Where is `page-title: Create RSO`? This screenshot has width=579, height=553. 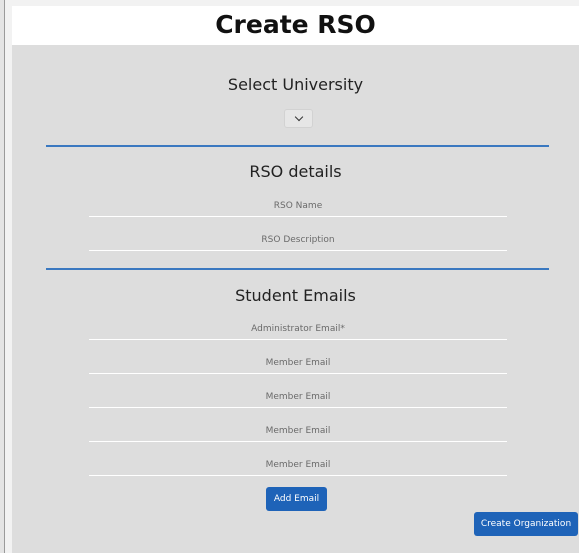
page-title: Create RSO is located at coordinates (295, 24).